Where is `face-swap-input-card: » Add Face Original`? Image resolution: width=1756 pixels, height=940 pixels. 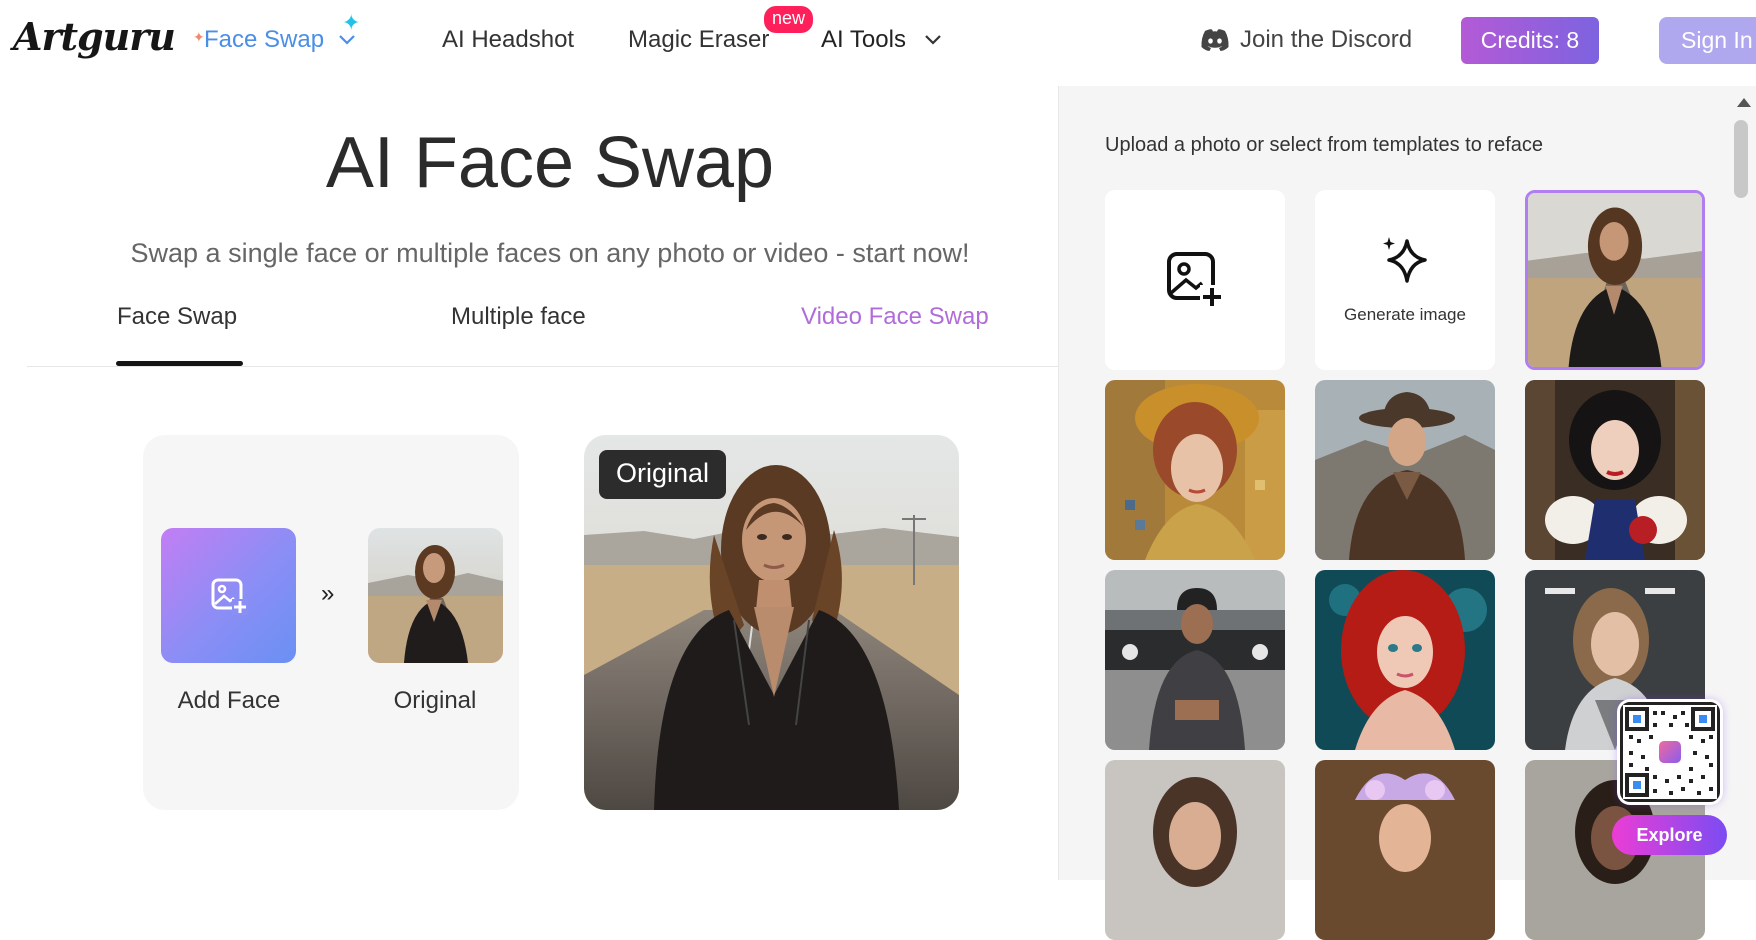
face-swap-input-card: » Add Face Original is located at coordinates (331, 622).